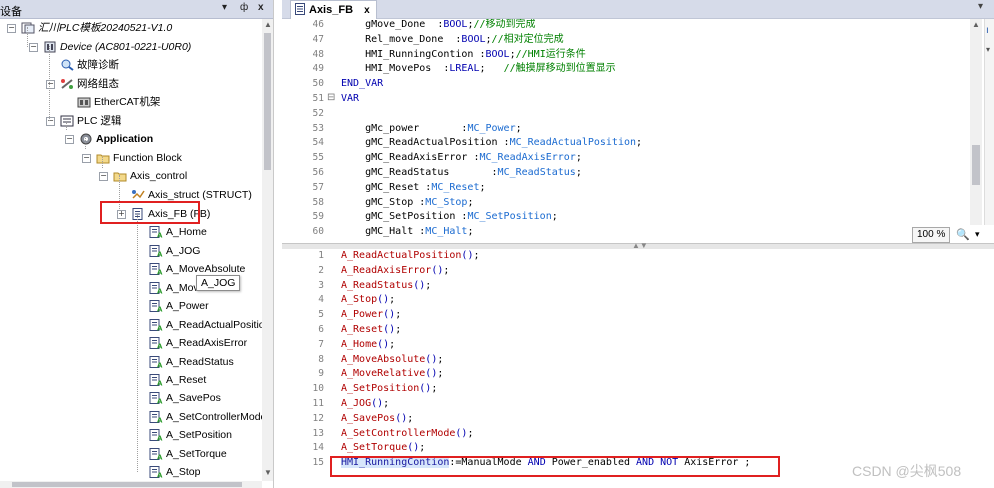  Describe the element at coordinates (368, 344) in the screenshot. I see `code-line: A_Home();` at that location.